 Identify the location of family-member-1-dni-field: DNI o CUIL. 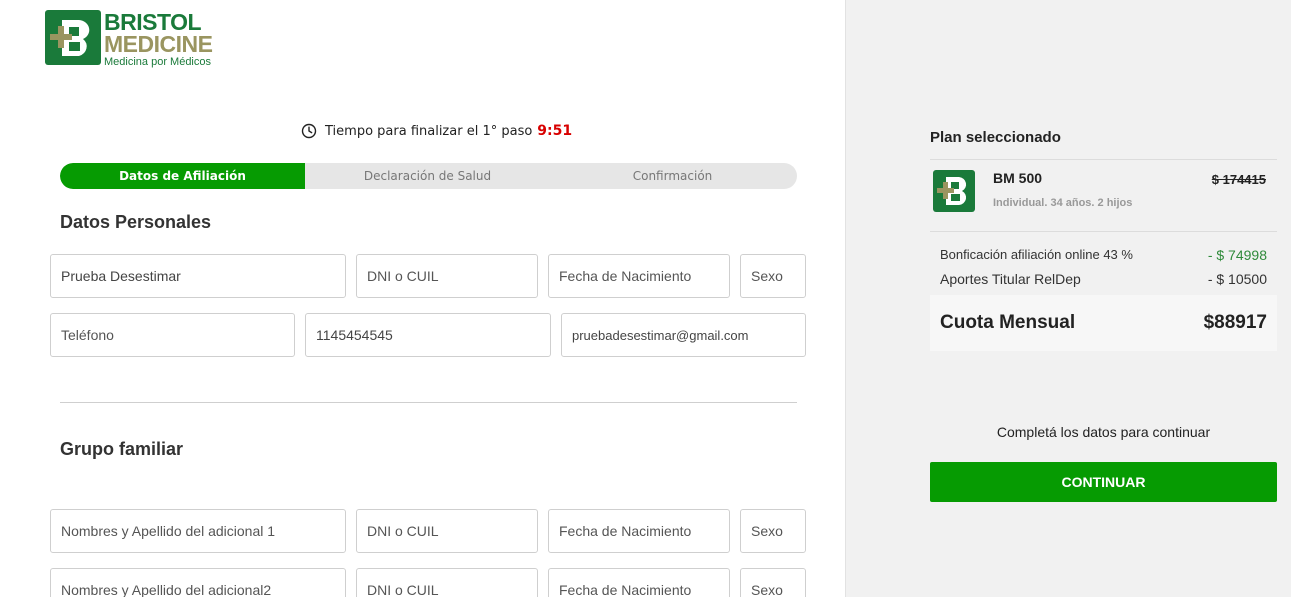
(447, 531).